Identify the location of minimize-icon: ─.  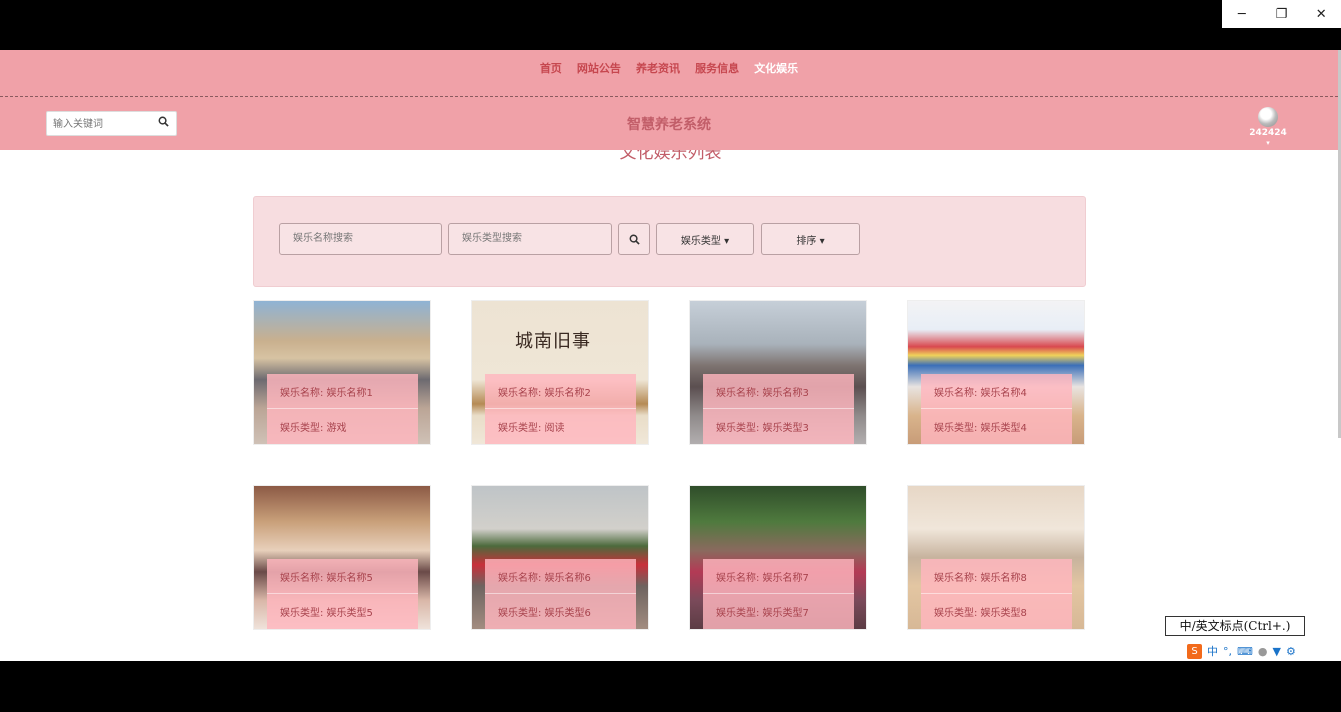
(1242, 14).